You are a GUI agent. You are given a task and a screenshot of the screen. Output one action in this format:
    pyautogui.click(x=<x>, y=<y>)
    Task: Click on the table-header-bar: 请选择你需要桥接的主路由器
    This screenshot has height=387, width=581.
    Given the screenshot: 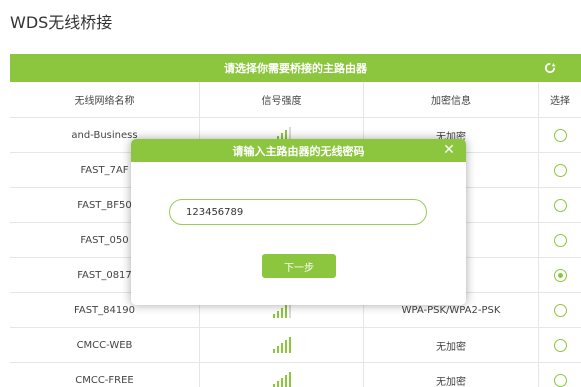 What is the action you would take?
    pyautogui.click(x=295, y=68)
    